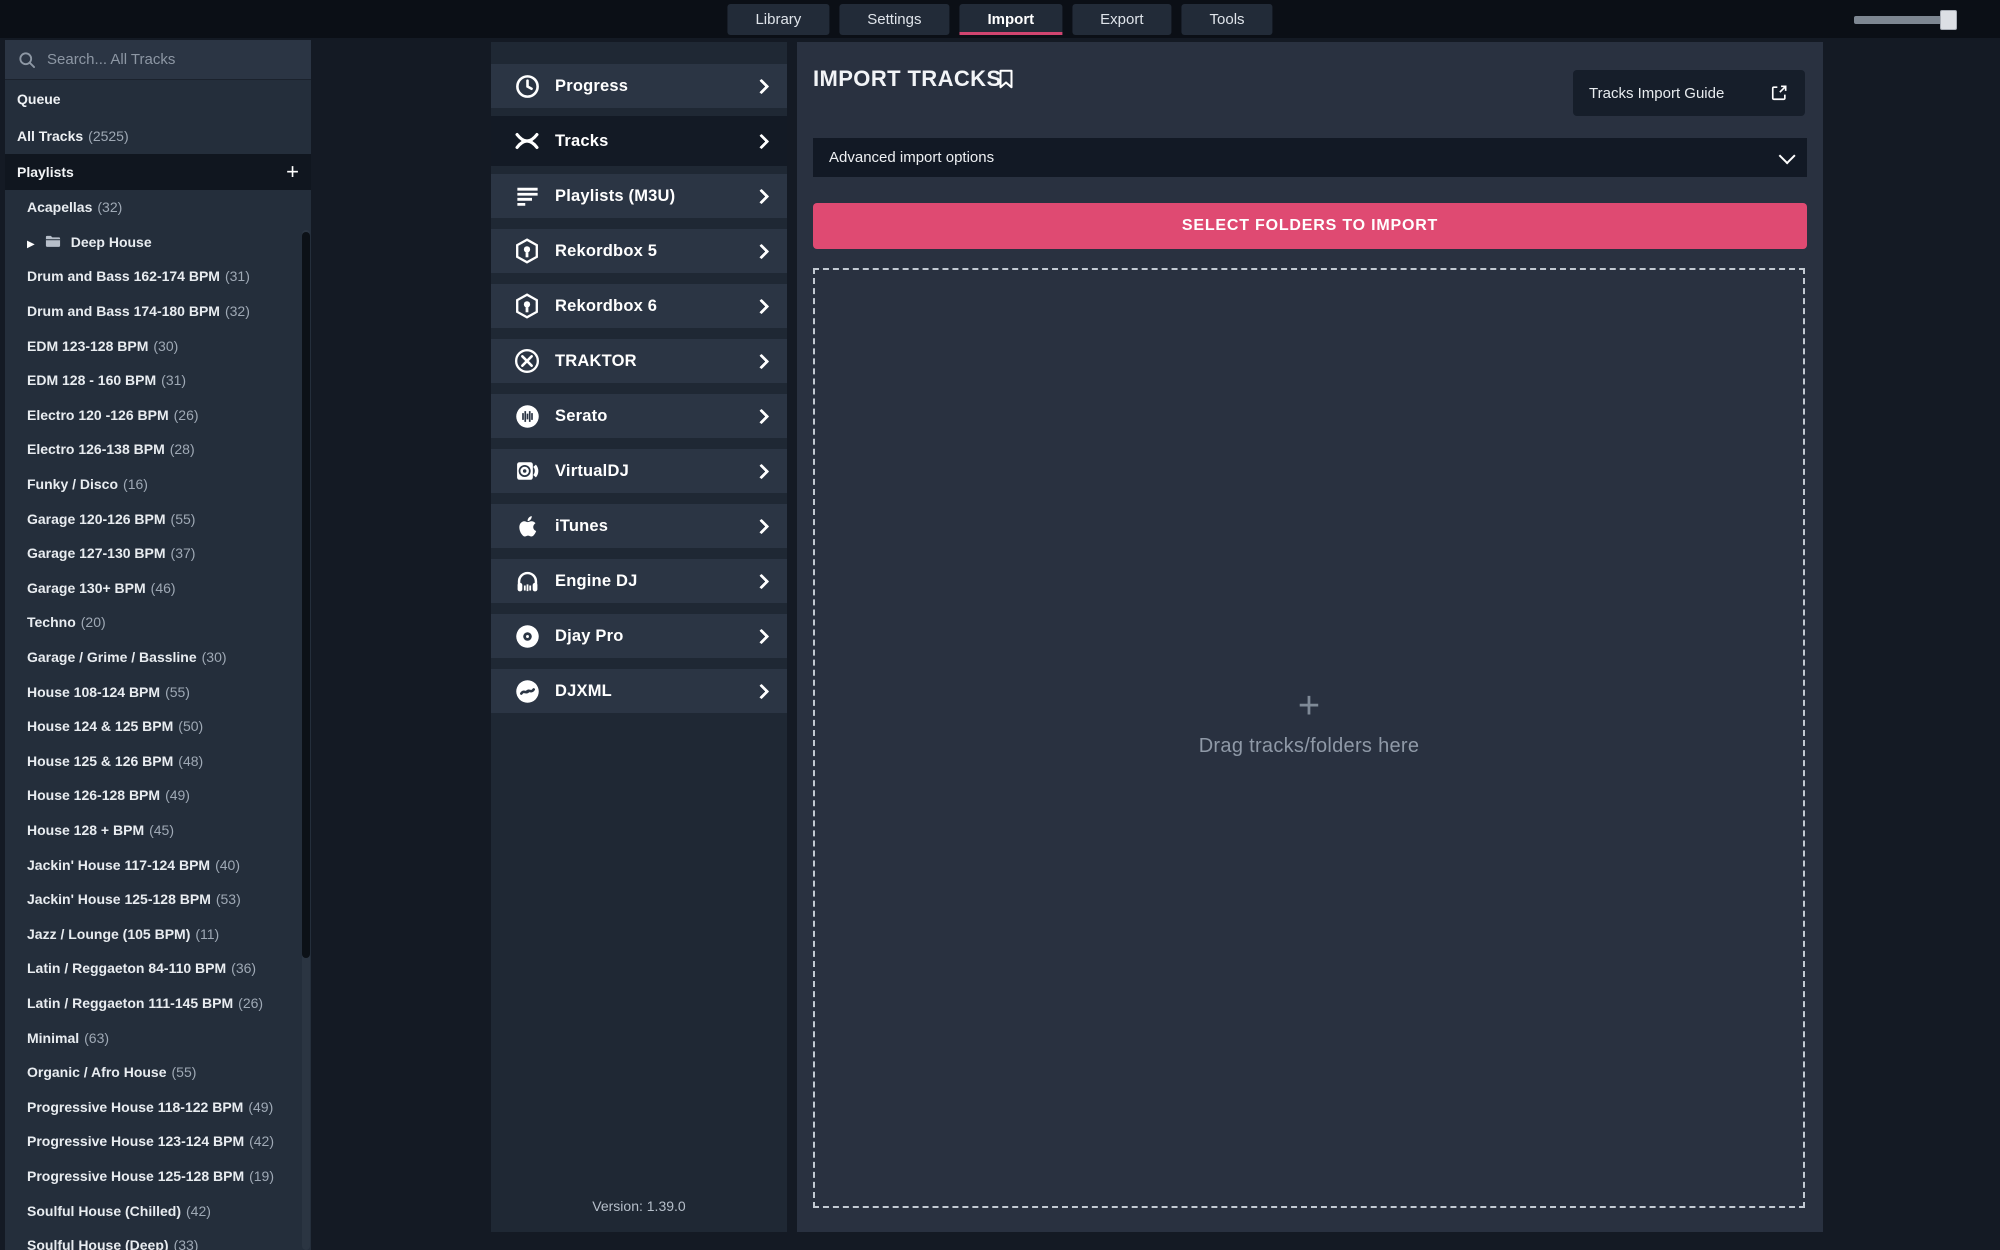  I want to click on playlist-item: Minimal (63), so click(158, 1037).